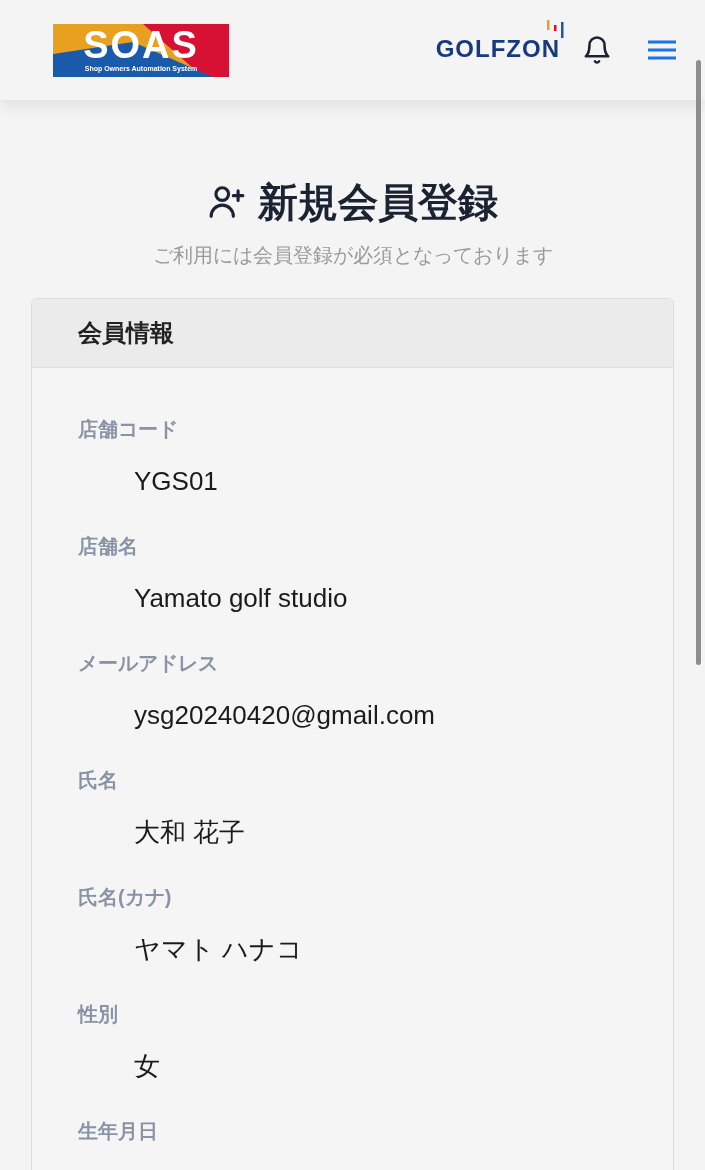  What do you see at coordinates (125, 897) in the screenshot?
I see `field-label: 氏名(カナ)` at bounding box center [125, 897].